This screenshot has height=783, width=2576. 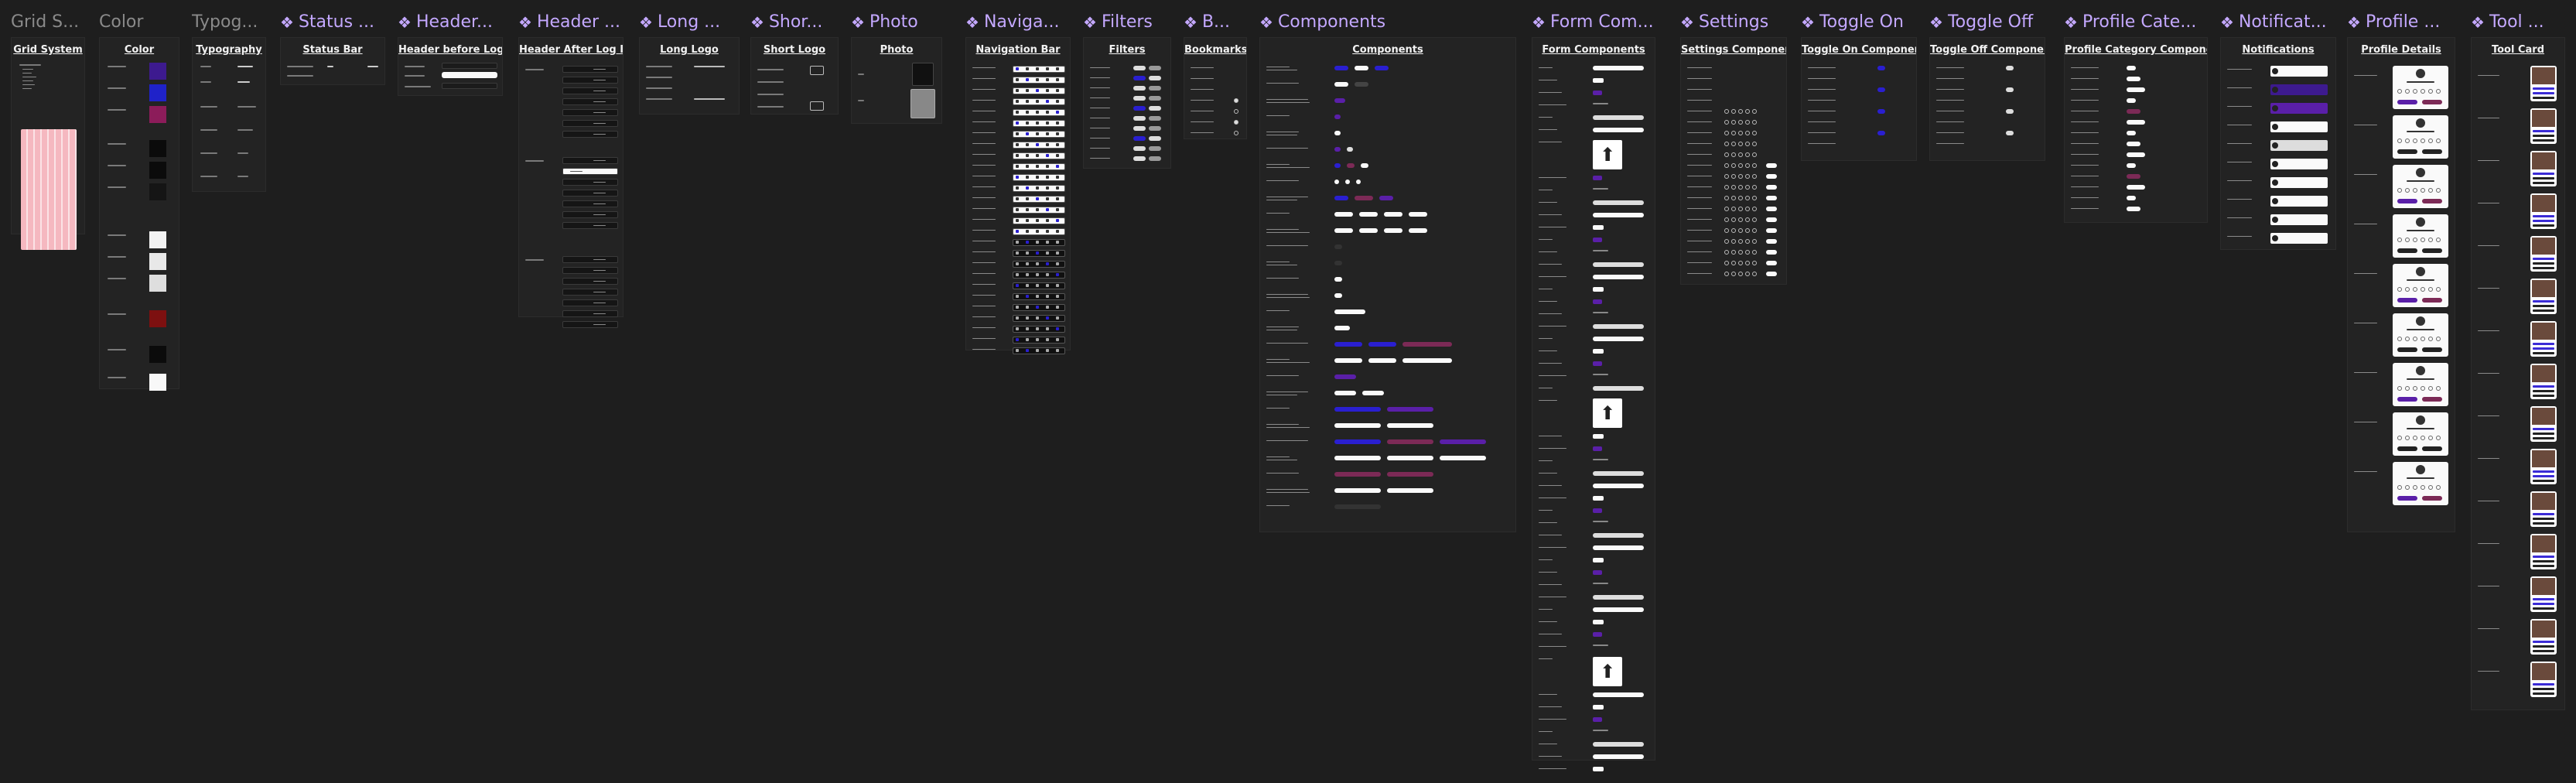 What do you see at coordinates (1329, 22) in the screenshot?
I see `section-label-components: ❖ Components` at bounding box center [1329, 22].